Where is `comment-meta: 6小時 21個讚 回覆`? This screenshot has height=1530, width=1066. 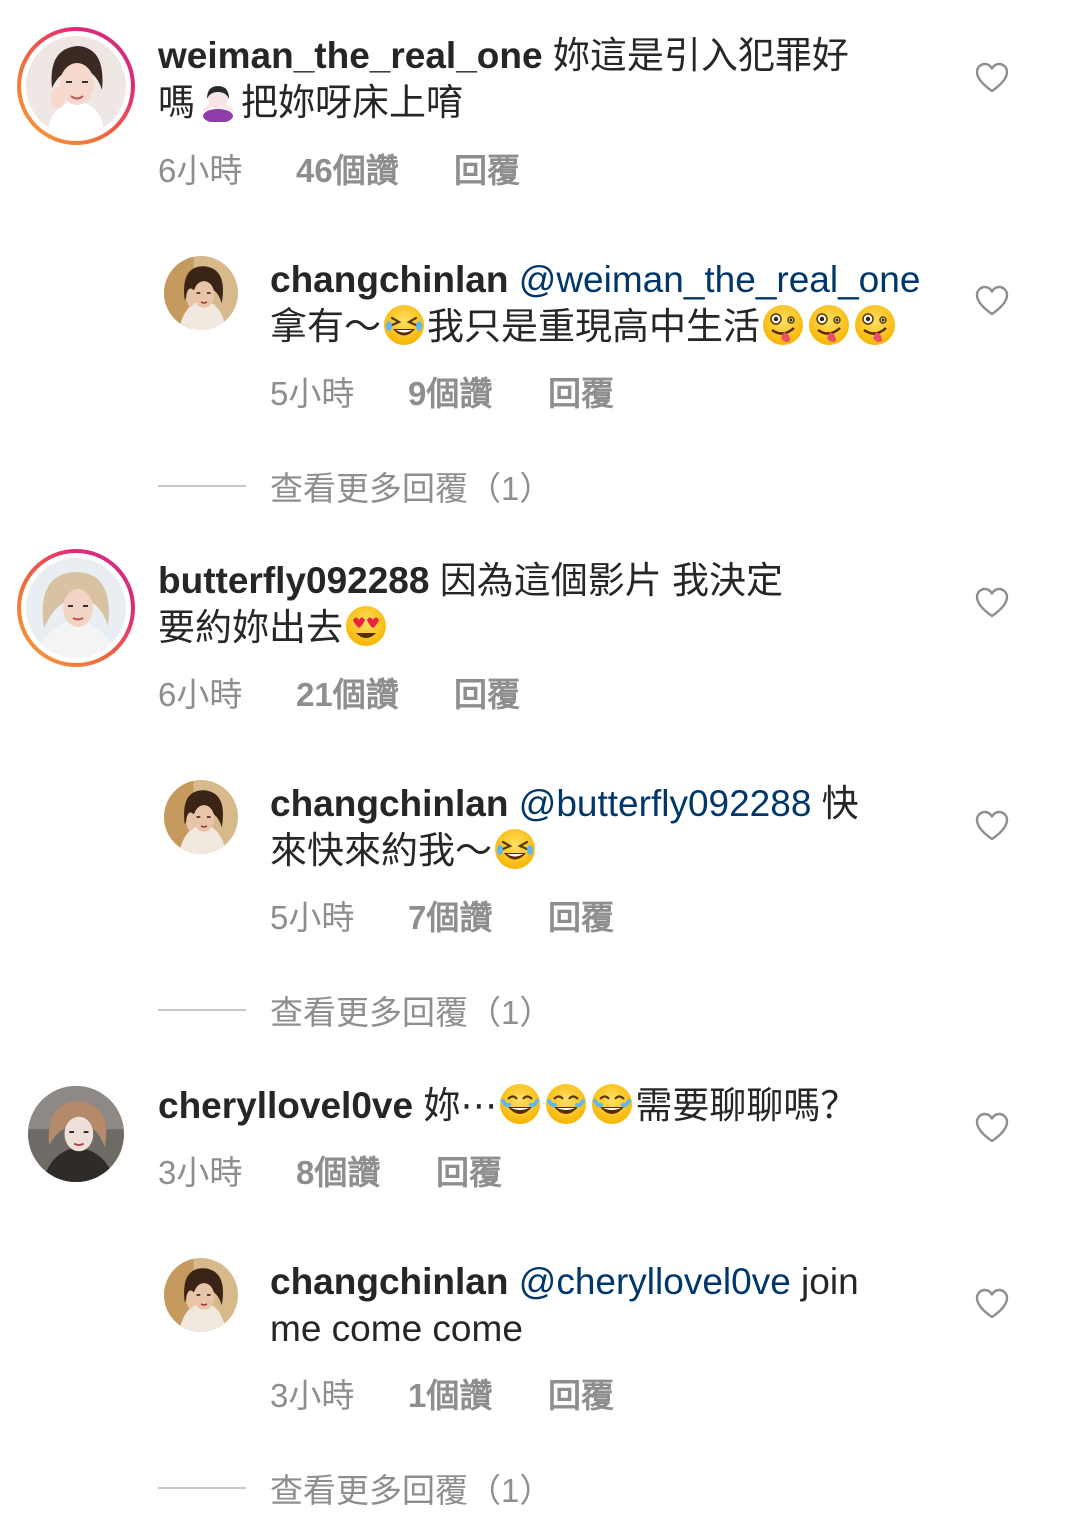 comment-meta: 6小時 21個讚 回覆 is located at coordinates (339, 692).